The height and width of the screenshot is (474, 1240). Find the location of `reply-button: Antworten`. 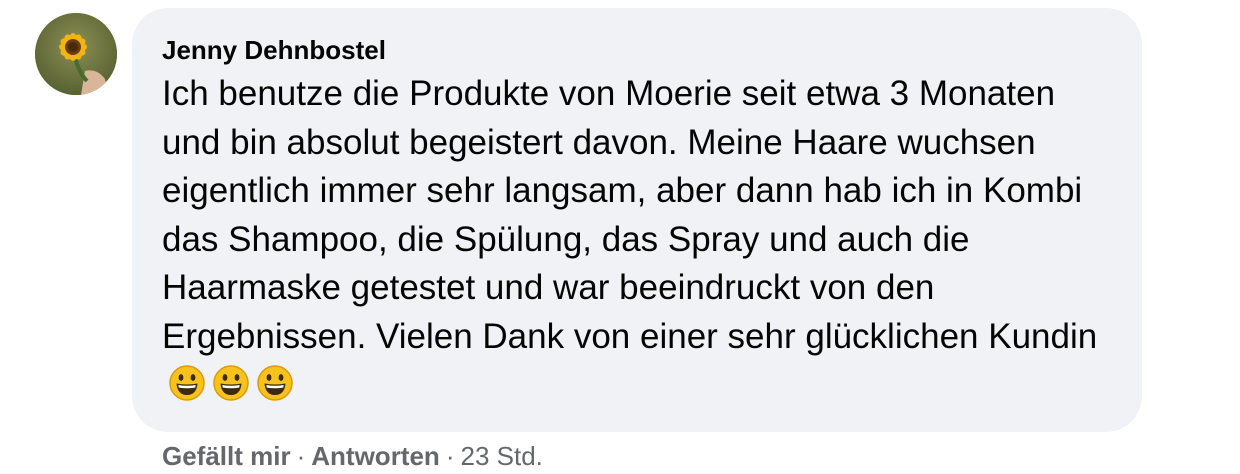

reply-button: Antworten is located at coordinates (375, 456).